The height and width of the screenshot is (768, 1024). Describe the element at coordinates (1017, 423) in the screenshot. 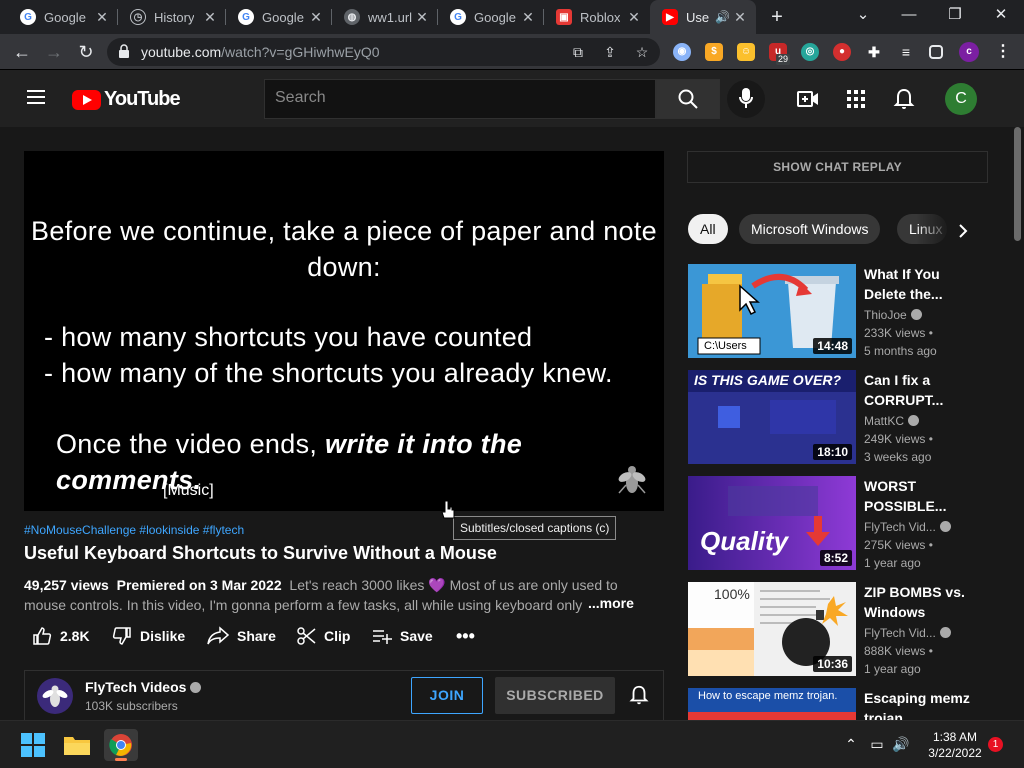

I see `page-scrollbar` at that location.